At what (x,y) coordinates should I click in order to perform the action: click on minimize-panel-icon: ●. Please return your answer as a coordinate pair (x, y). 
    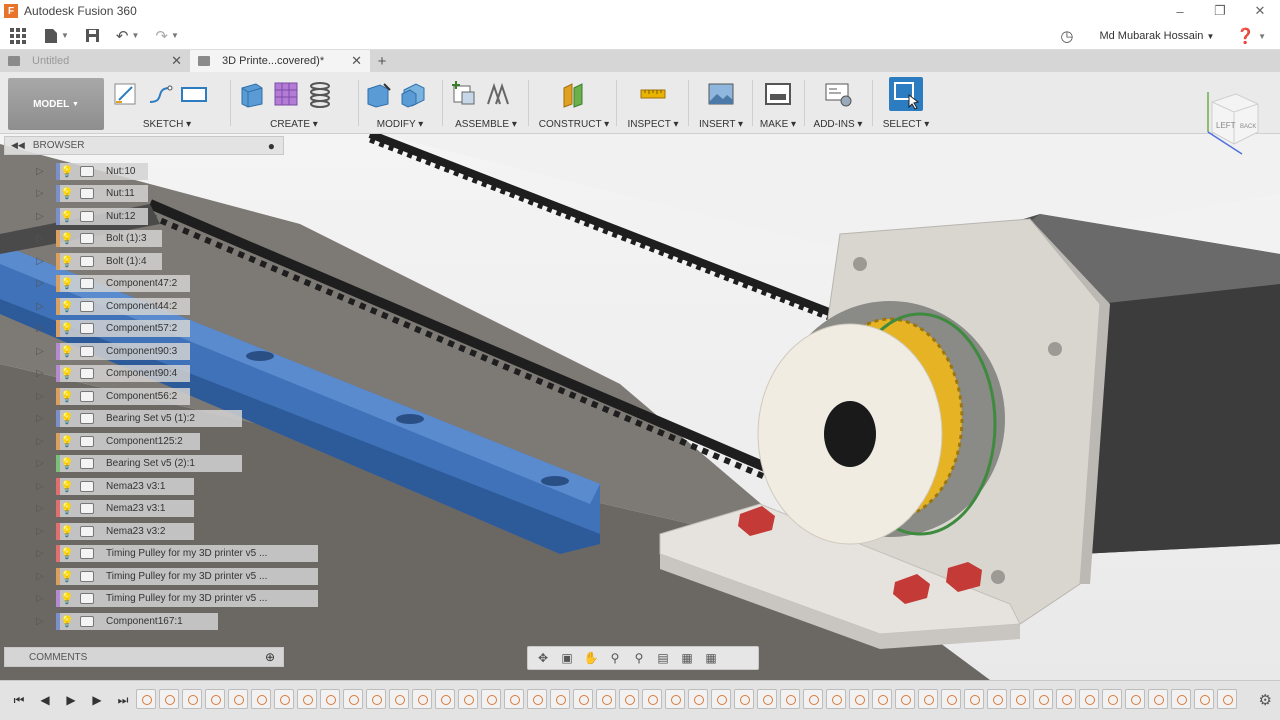
    Looking at the image, I should click on (271, 146).